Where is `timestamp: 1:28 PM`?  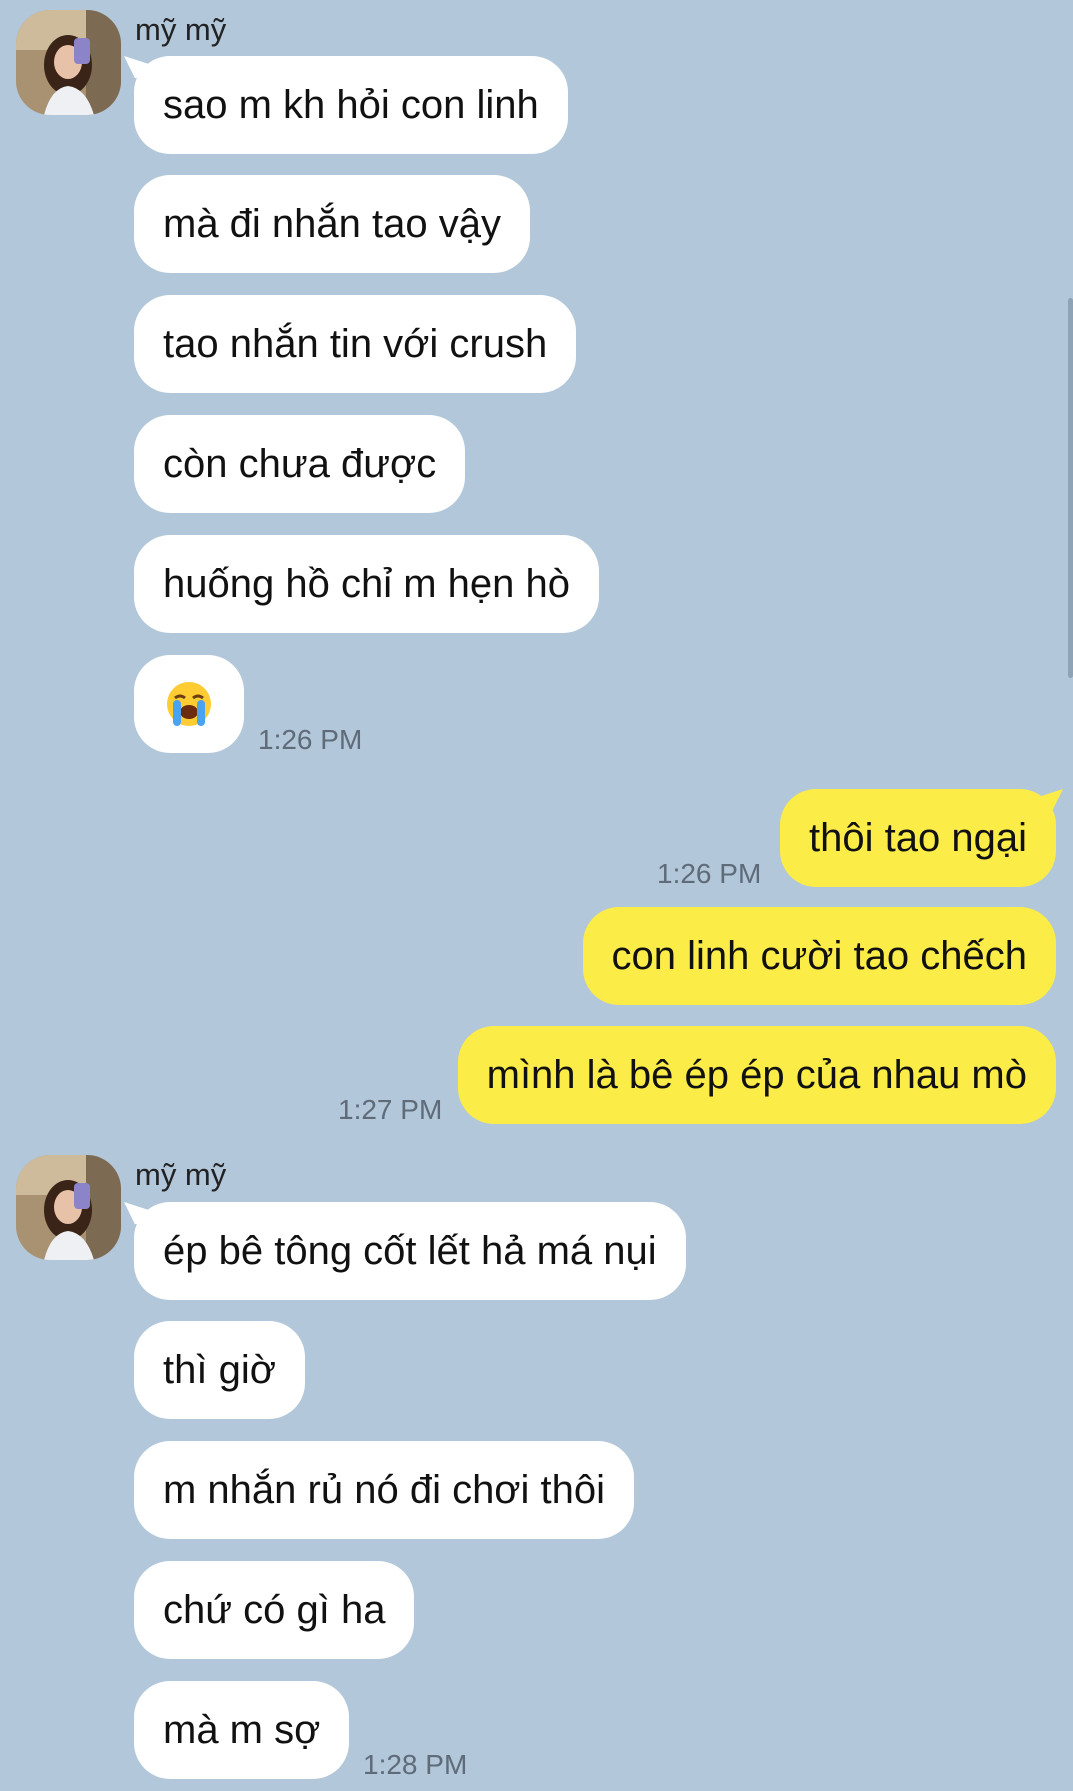 timestamp: 1:28 PM is located at coordinates (415, 1764).